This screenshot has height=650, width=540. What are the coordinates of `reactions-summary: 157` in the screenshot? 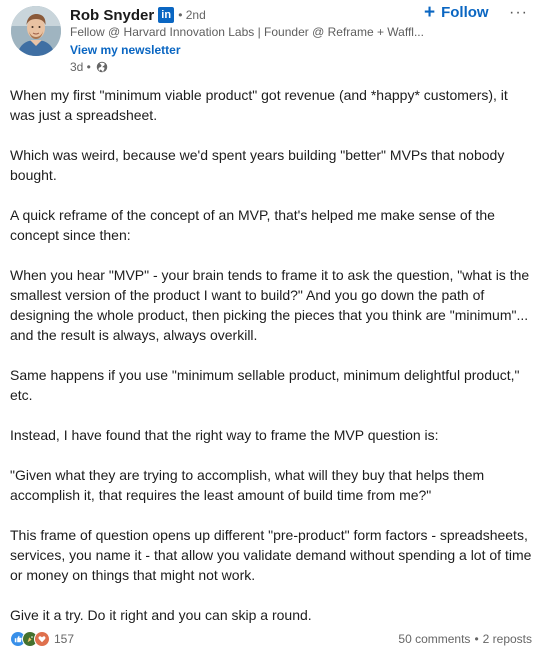 It's located at (42, 639).